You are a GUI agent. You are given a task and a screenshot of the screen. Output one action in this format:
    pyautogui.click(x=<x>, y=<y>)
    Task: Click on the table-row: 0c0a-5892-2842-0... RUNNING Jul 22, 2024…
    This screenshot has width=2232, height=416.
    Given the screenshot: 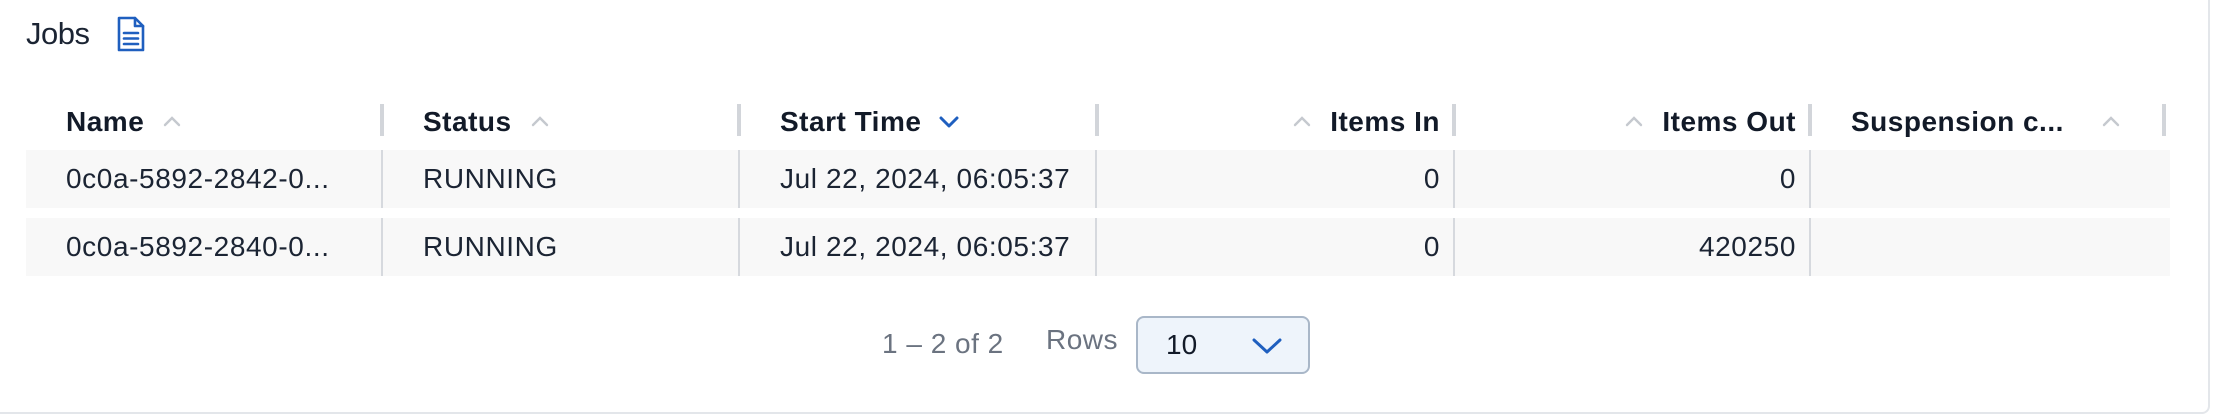 What is the action you would take?
    pyautogui.click(x=1098, y=179)
    